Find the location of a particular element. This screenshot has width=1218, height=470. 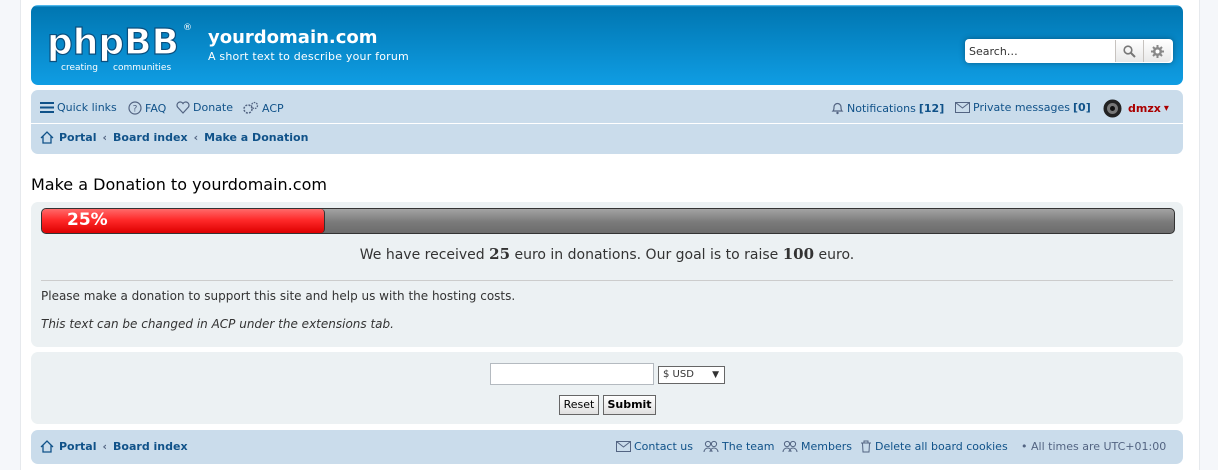

goal-amount: 100 is located at coordinates (798, 254).